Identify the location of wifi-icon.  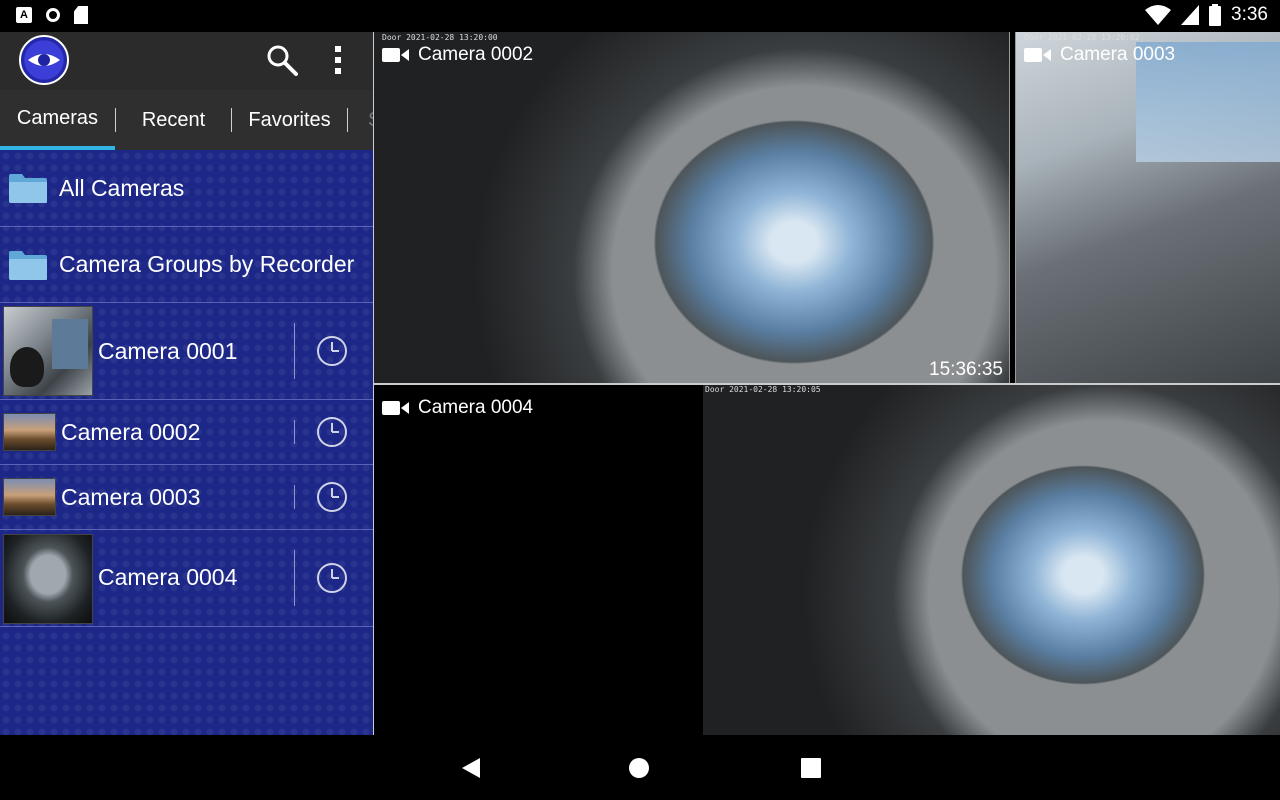
(1158, 15).